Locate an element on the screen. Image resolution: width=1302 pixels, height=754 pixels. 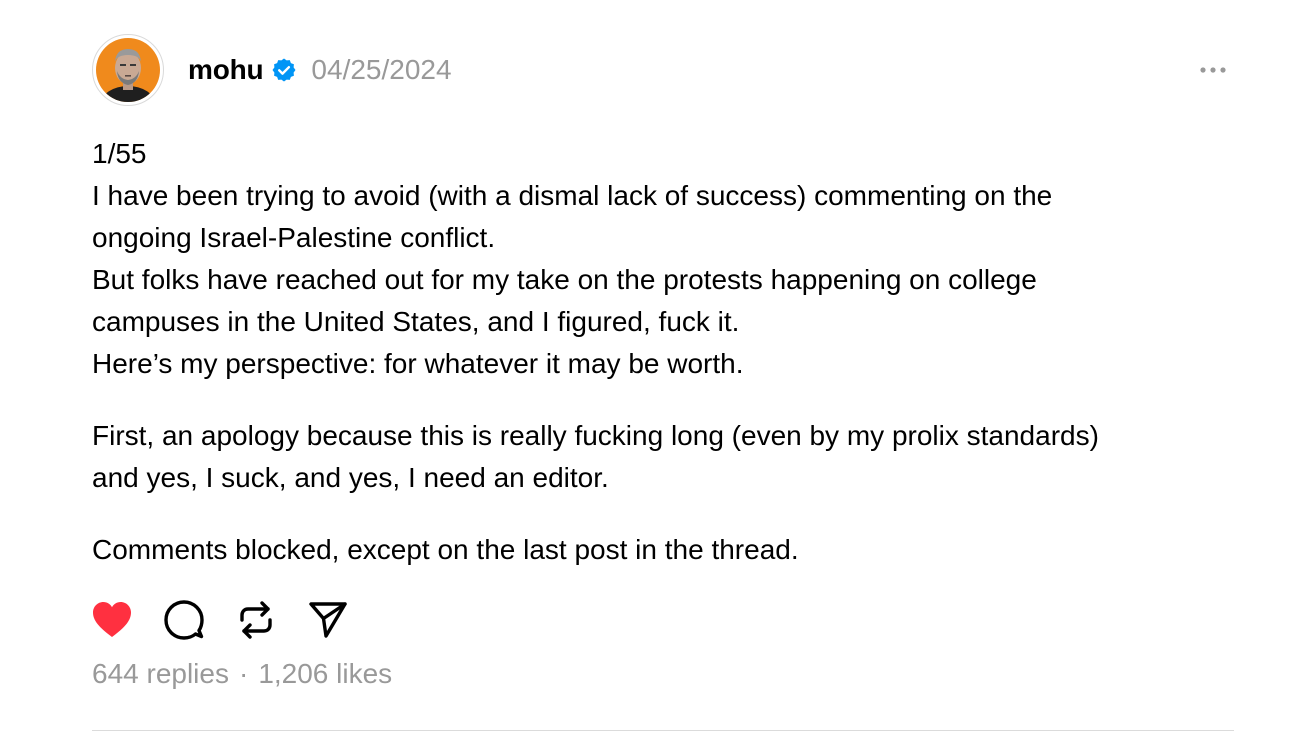
share-button is located at coordinates (328, 620).